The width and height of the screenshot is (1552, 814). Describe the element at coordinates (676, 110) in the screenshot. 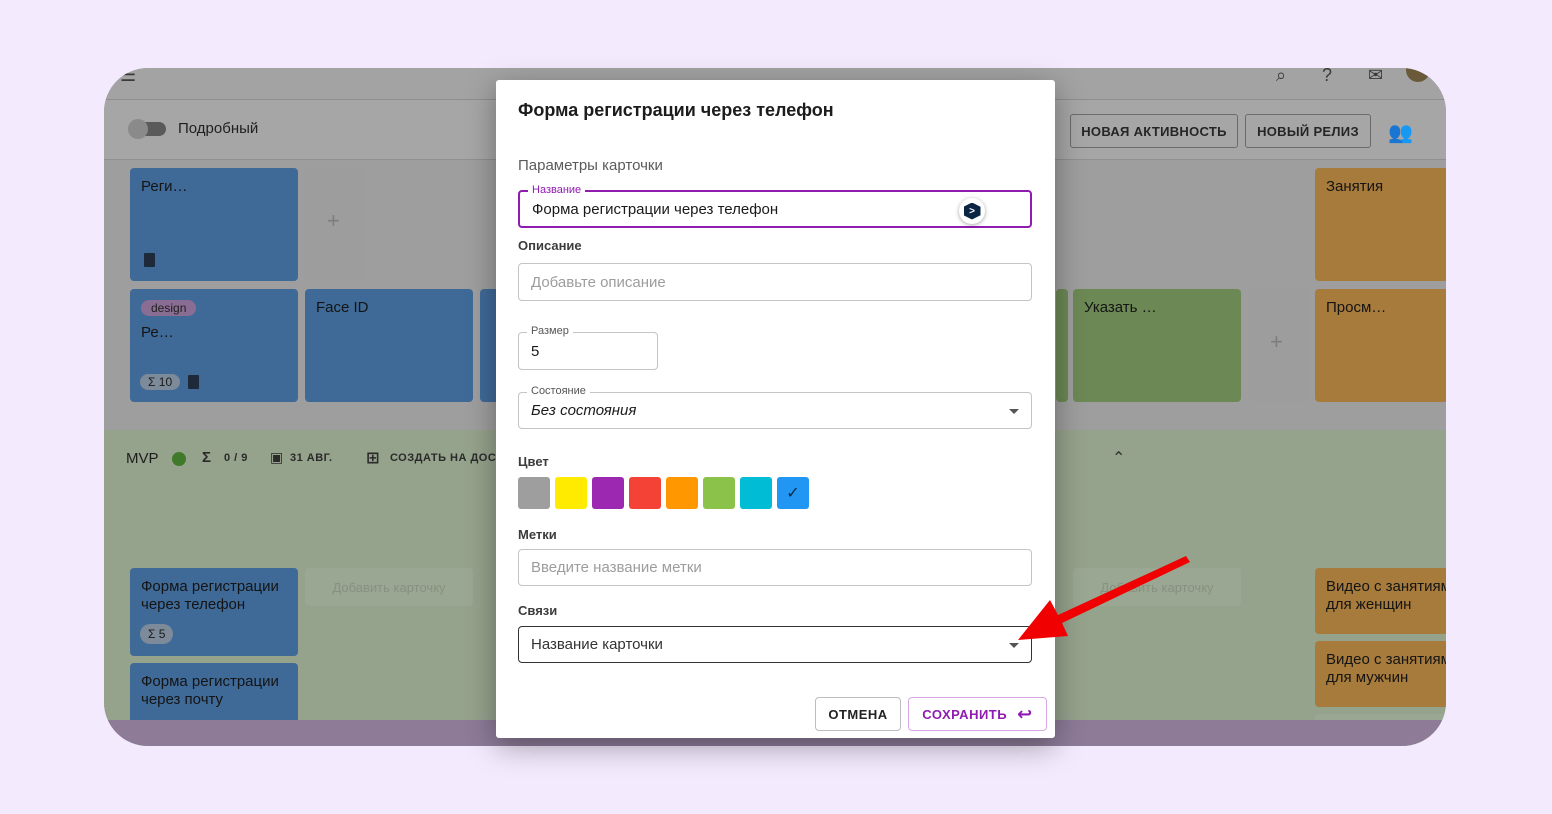

I see `dialog-title: Форма регистрации через телефон` at that location.